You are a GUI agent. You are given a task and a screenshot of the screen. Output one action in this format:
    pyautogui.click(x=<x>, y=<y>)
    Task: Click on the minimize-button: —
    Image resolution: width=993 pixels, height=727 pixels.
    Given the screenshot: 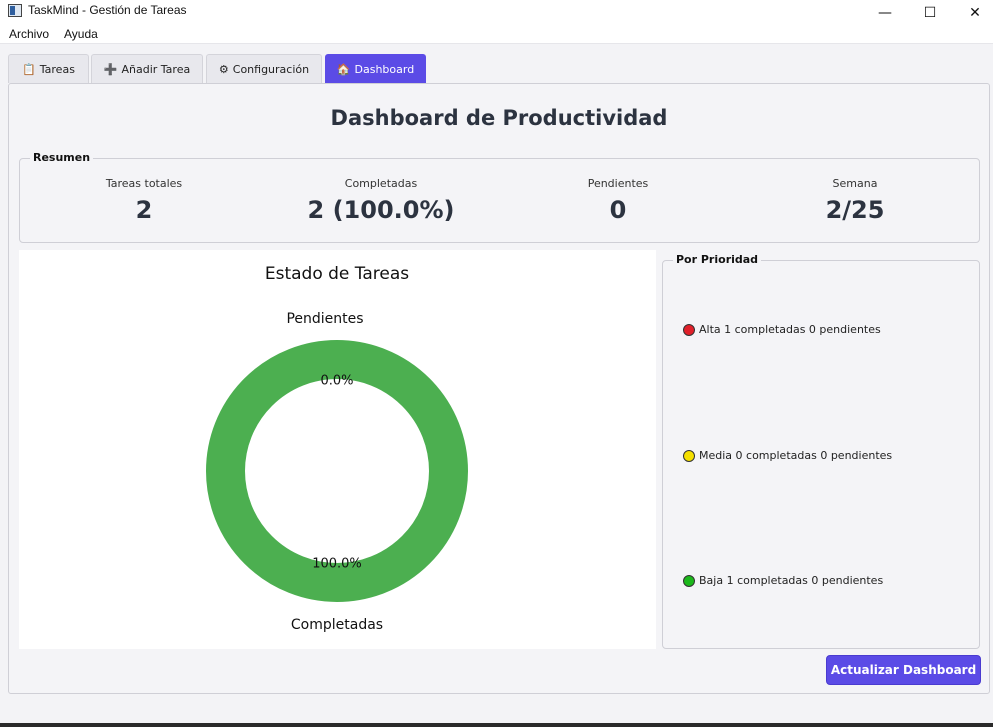 What is the action you would take?
    pyautogui.click(x=885, y=12)
    